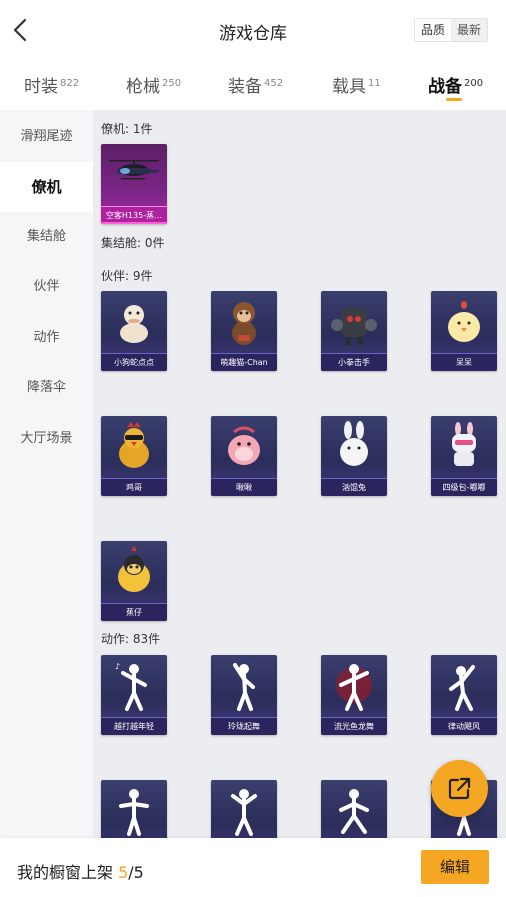 Image resolution: width=506 pixels, height=897 pixels. Describe the element at coordinates (46, 474) in the screenshot. I see `sidebar: 滑翔尾迹 僚机 集结舱 伙伴 动作 降落伞 大厅场景` at that location.